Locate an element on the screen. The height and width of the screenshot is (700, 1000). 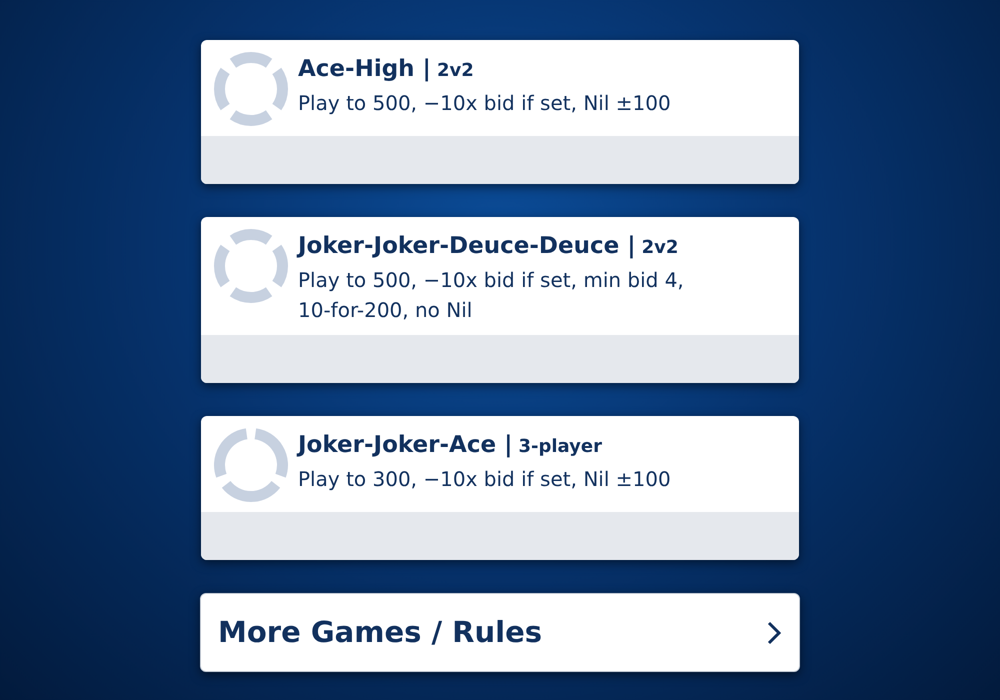
game-description: Play to 300, −10x bid if set, Nil ±100 is located at coordinates (484, 479).